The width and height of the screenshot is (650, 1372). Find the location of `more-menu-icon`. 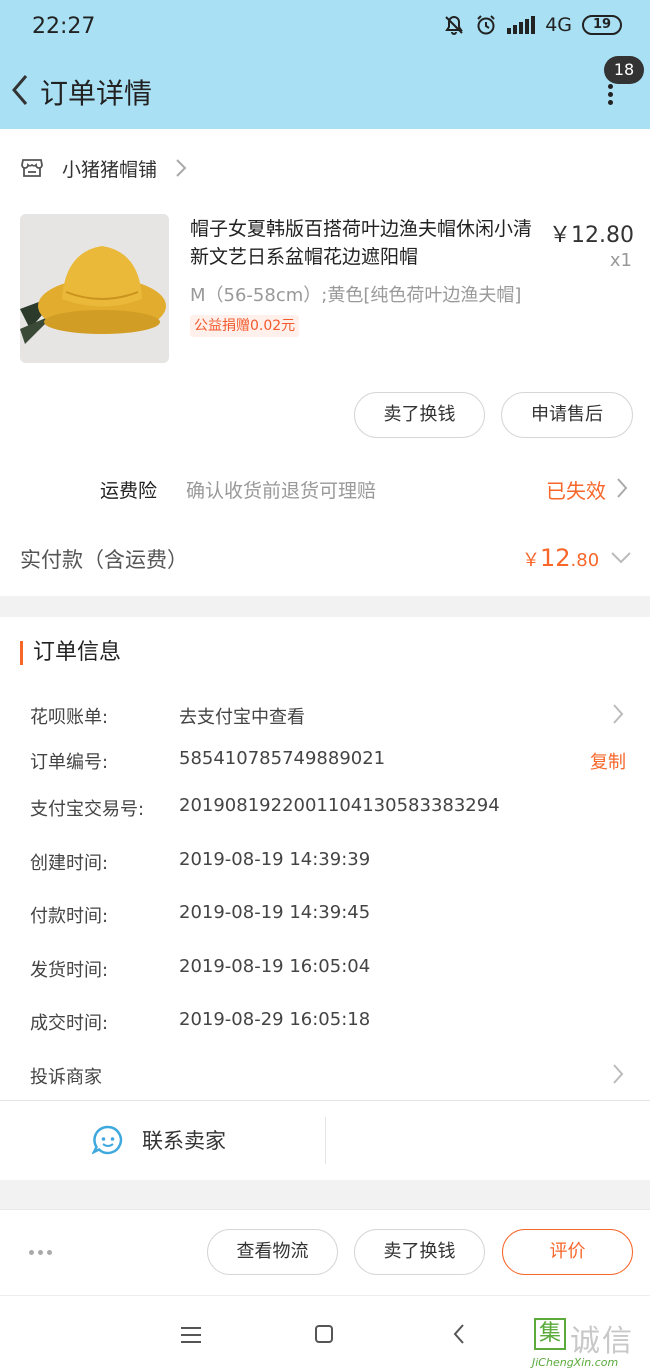

more-menu-icon is located at coordinates (610, 95).